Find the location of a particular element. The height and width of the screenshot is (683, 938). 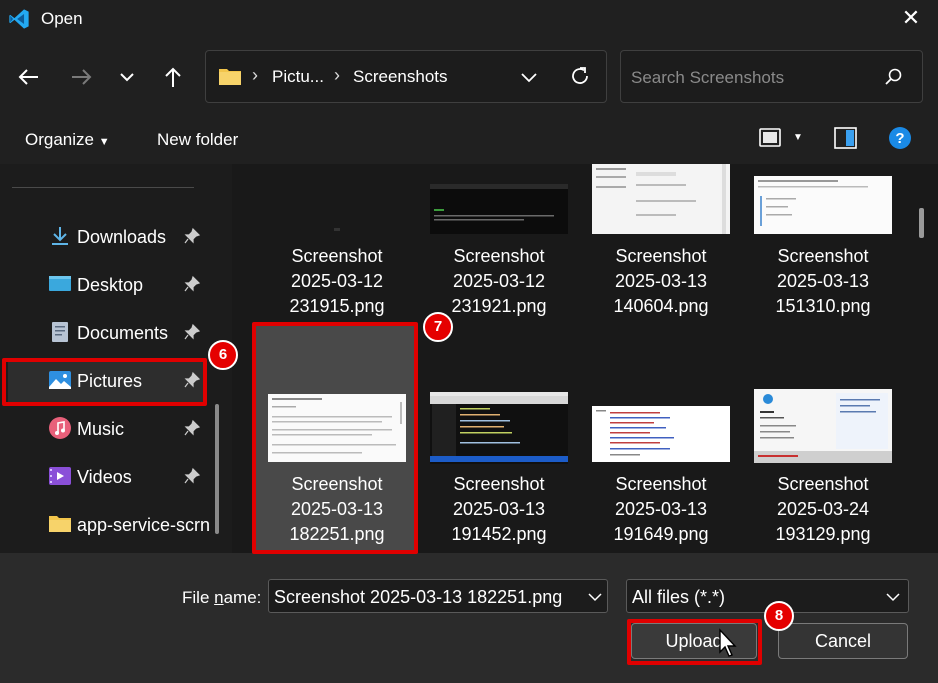

sidebar-item-label: Music is located at coordinates (101, 429).